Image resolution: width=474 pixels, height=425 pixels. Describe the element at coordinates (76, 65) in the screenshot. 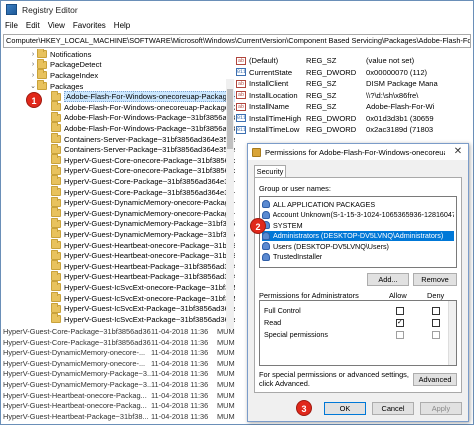

I see `tree-item-label: PackageDetect` at that location.